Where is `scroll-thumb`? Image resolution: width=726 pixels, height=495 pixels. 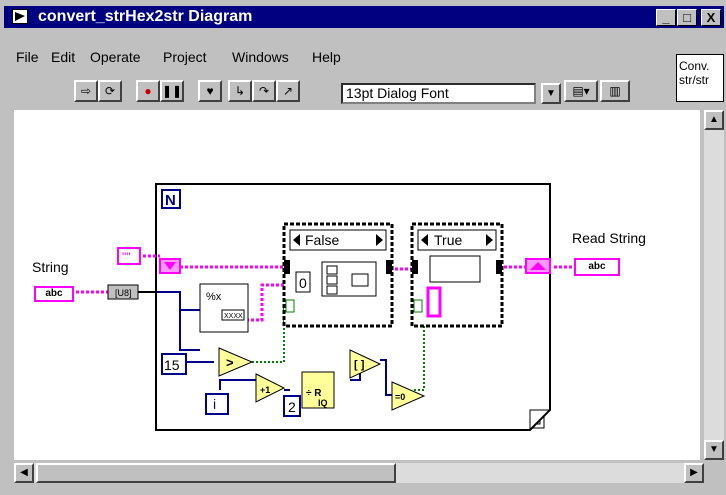 scroll-thumb is located at coordinates (216, 473).